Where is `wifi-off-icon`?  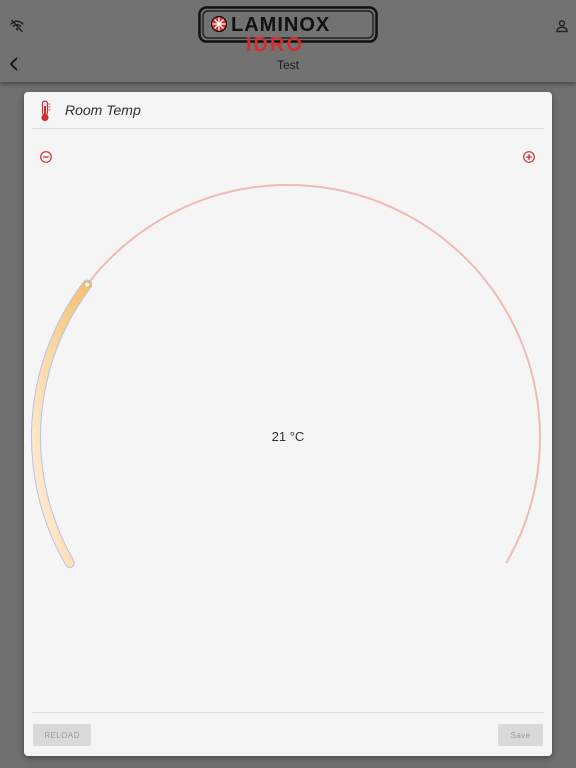
wifi-off-icon is located at coordinates (17, 26).